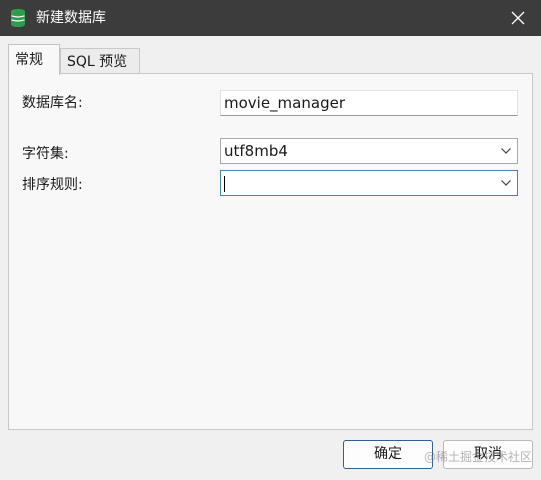 The height and width of the screenshot is (480, 541). What do you see at coordinates (369, 103) in the screenshot?
I see `database-name-input: movie_manager` at bounding box center [369, 103].